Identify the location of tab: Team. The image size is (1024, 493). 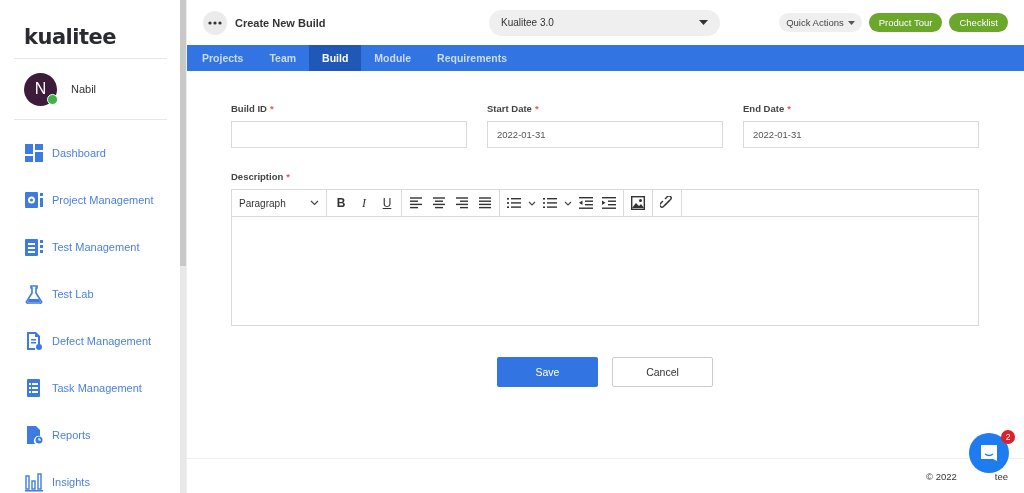
(283, 58).